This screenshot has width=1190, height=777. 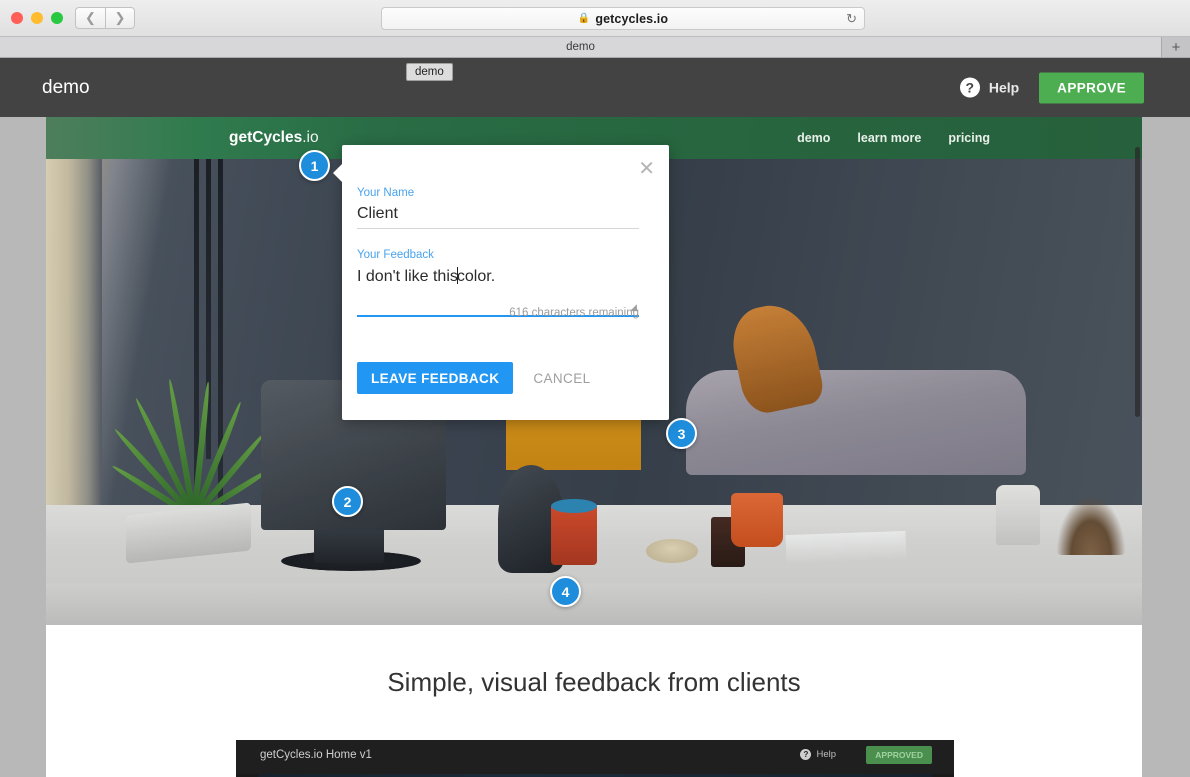 I want to click on character-counter: 616 characters remaining, so click(x=574, y=313).